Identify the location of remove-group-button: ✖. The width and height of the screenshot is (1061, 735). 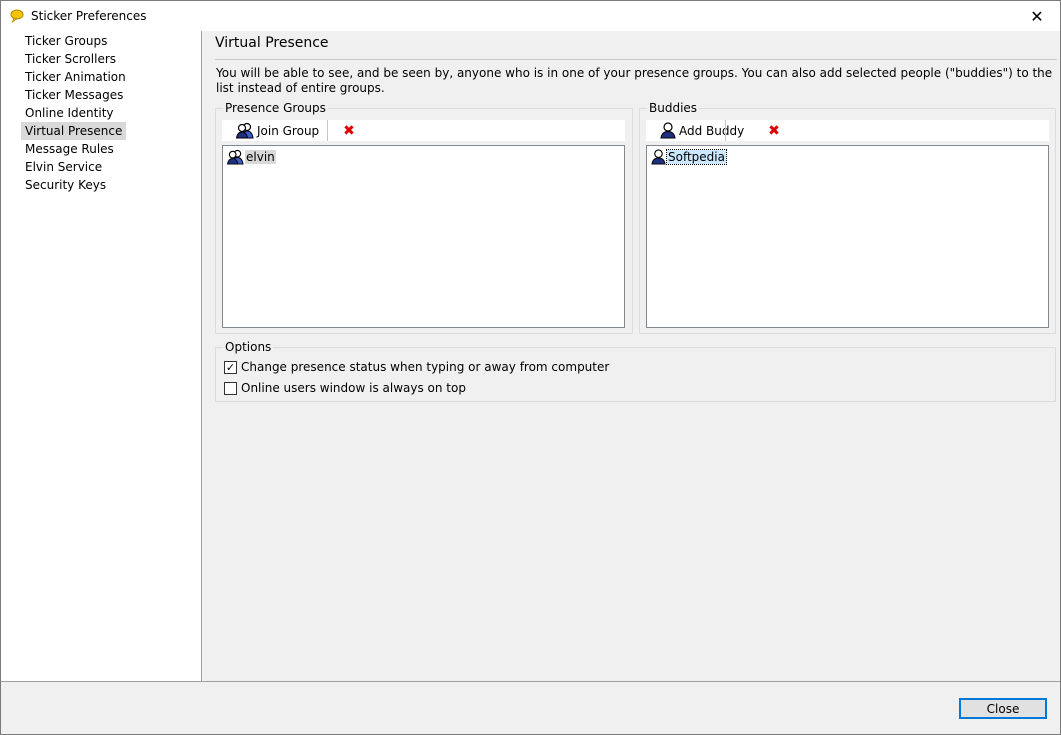
(349, 130).